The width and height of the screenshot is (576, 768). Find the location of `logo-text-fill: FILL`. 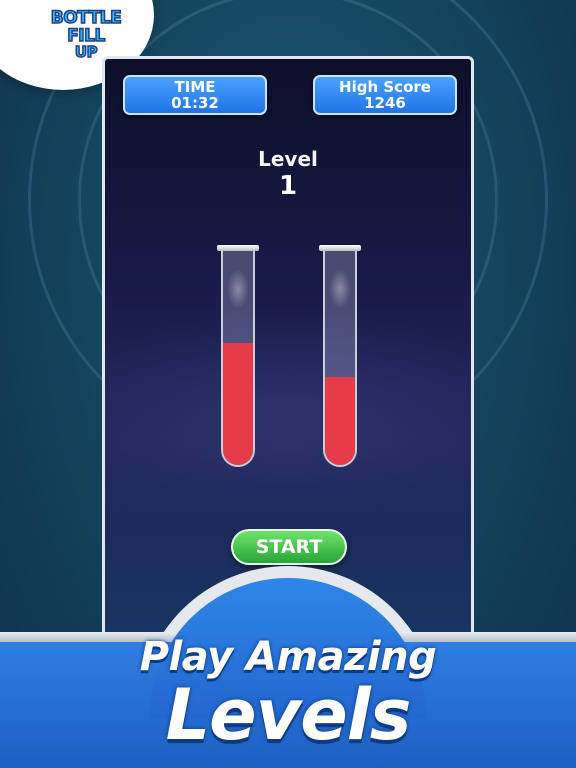

logo-text-fill: FILL is located at coordinates (86, 35).